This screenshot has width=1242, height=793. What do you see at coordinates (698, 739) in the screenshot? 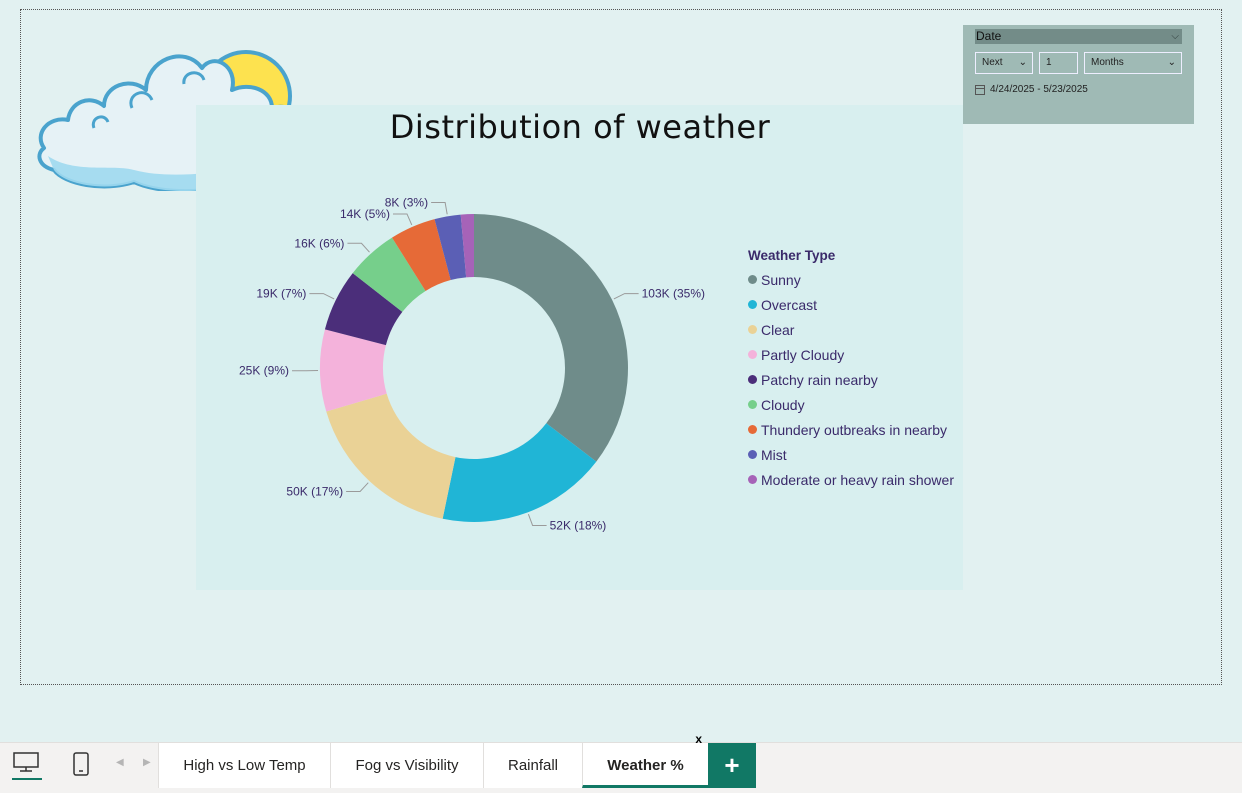
I see `close-tab-icon: x` at bounding box center [698, 739].